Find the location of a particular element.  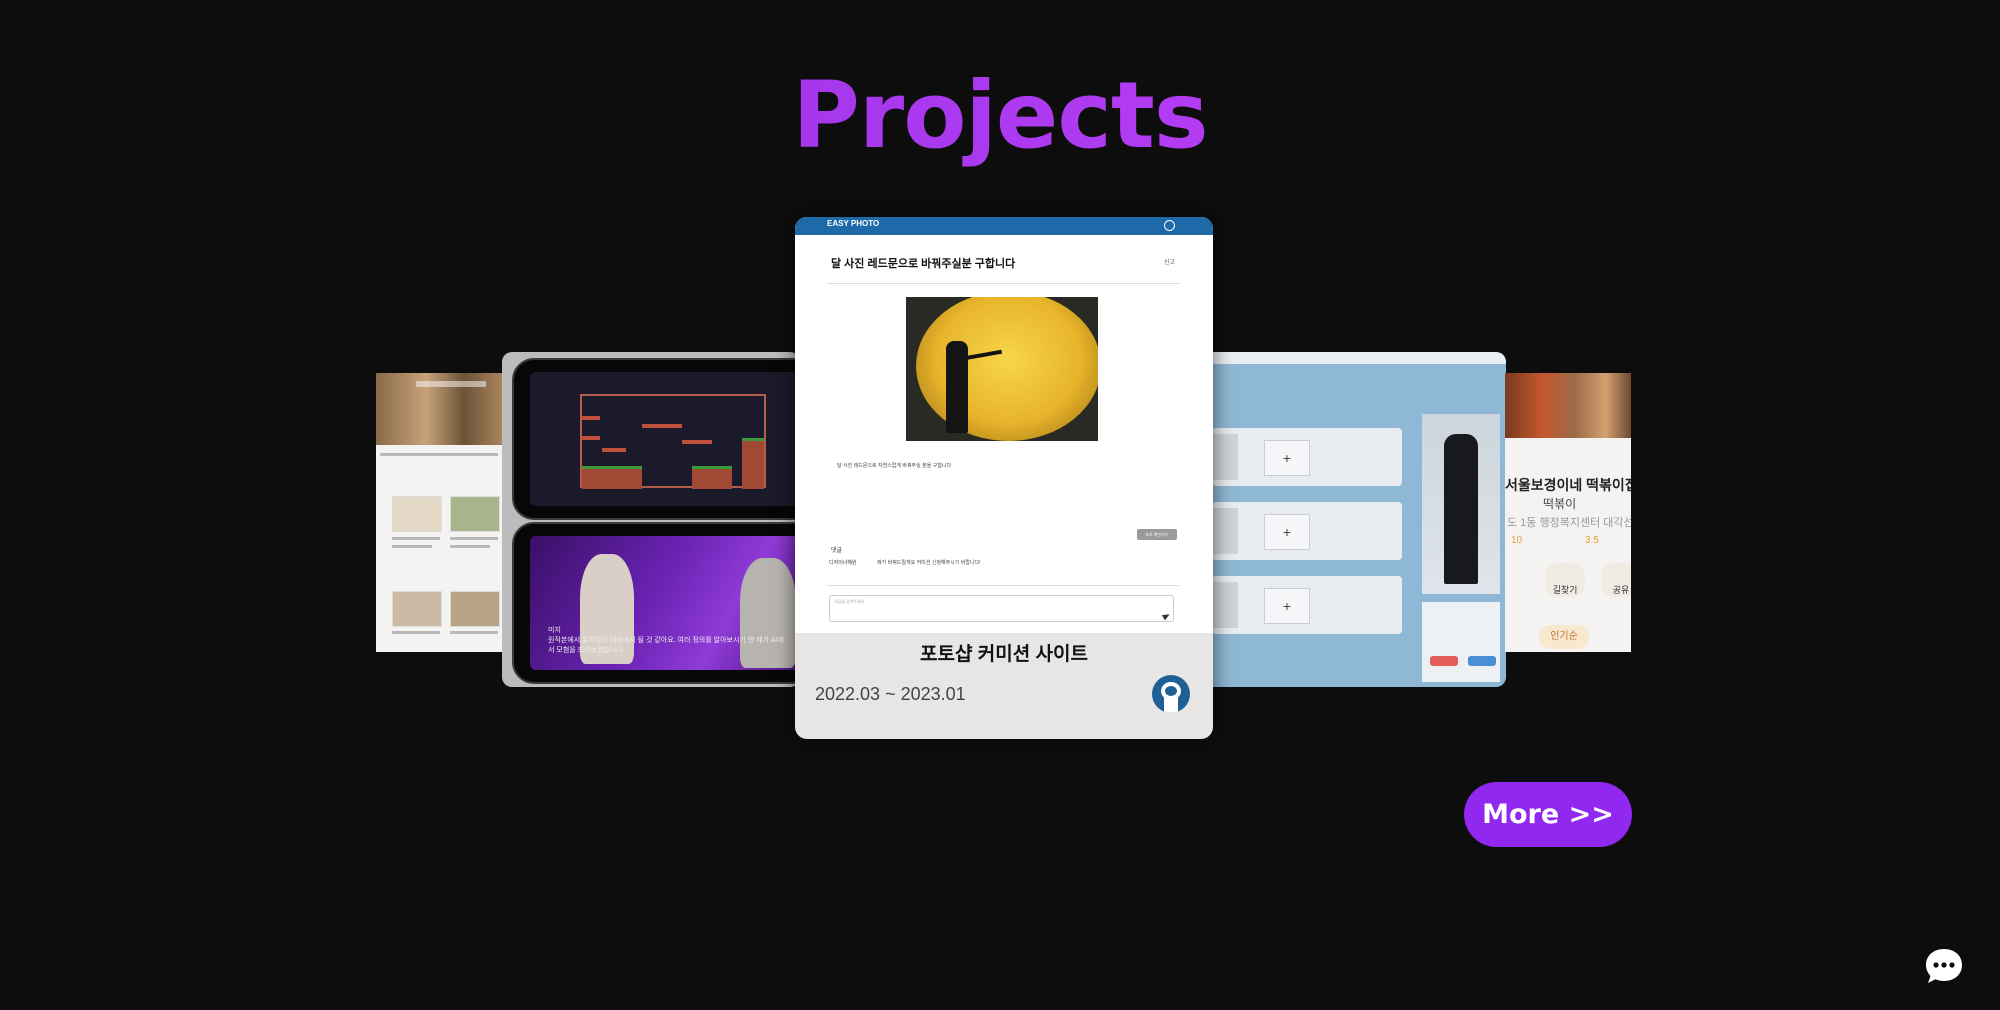

project-card-closet: + + + is located at coordinates (1353, 519).